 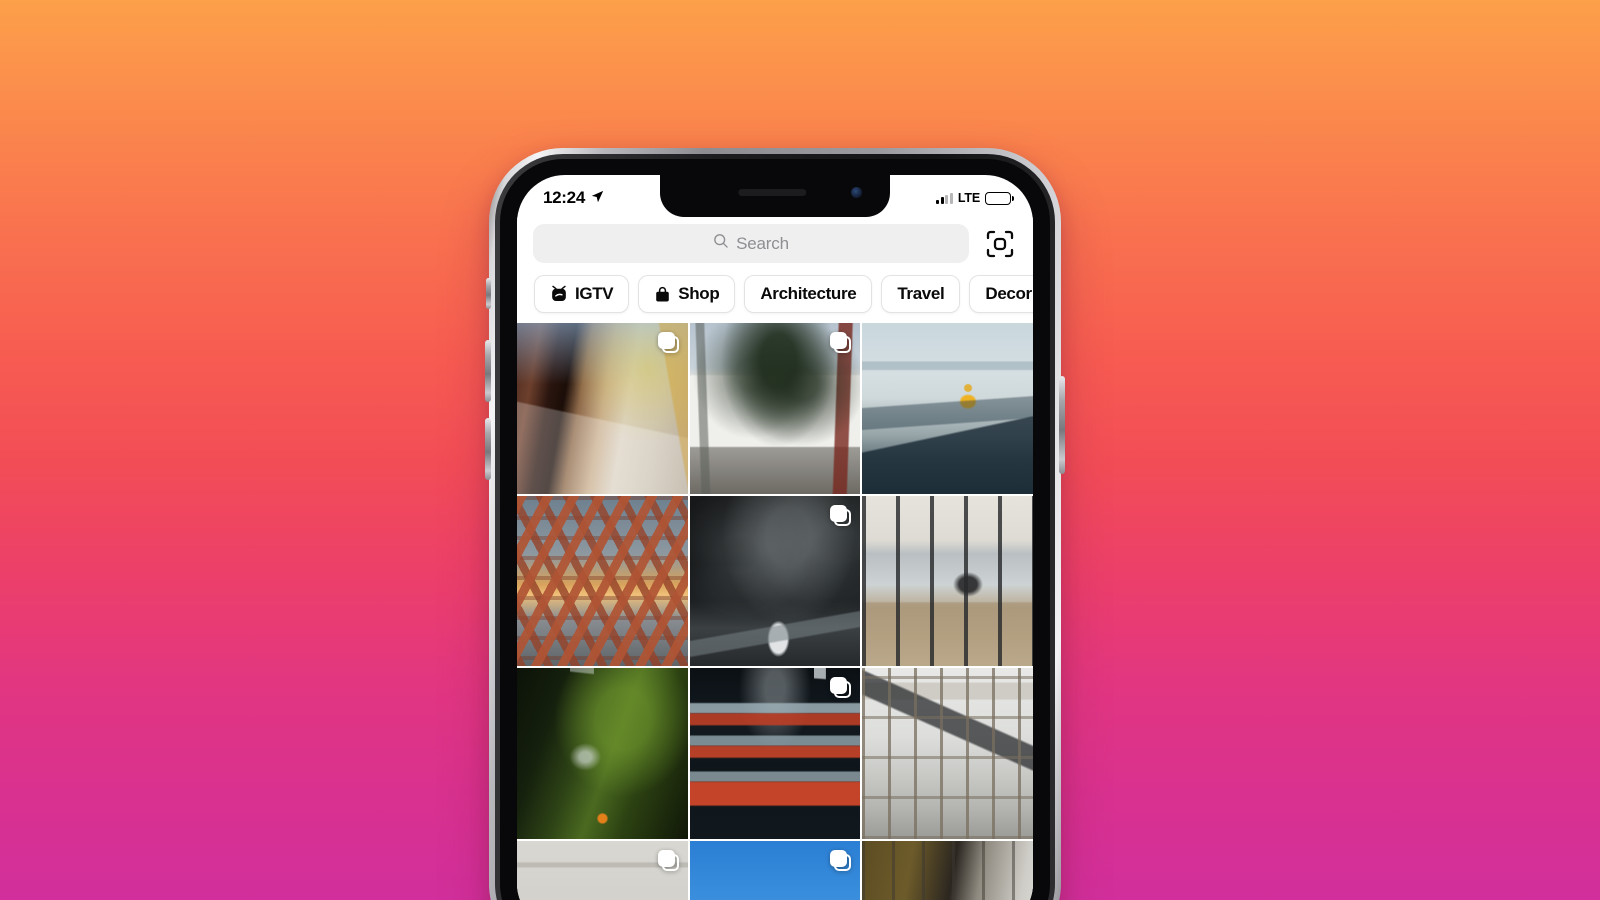 I want to click on chip-architecture: Architecture, so click(x=808, y=294).